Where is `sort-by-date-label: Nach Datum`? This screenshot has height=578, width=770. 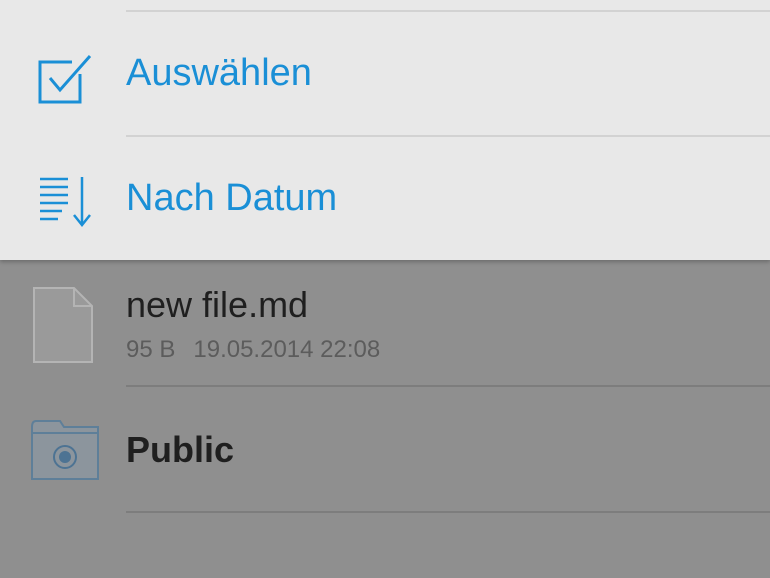 sort-by-date-label: Nach Datum is located at coordinates (232, 198).